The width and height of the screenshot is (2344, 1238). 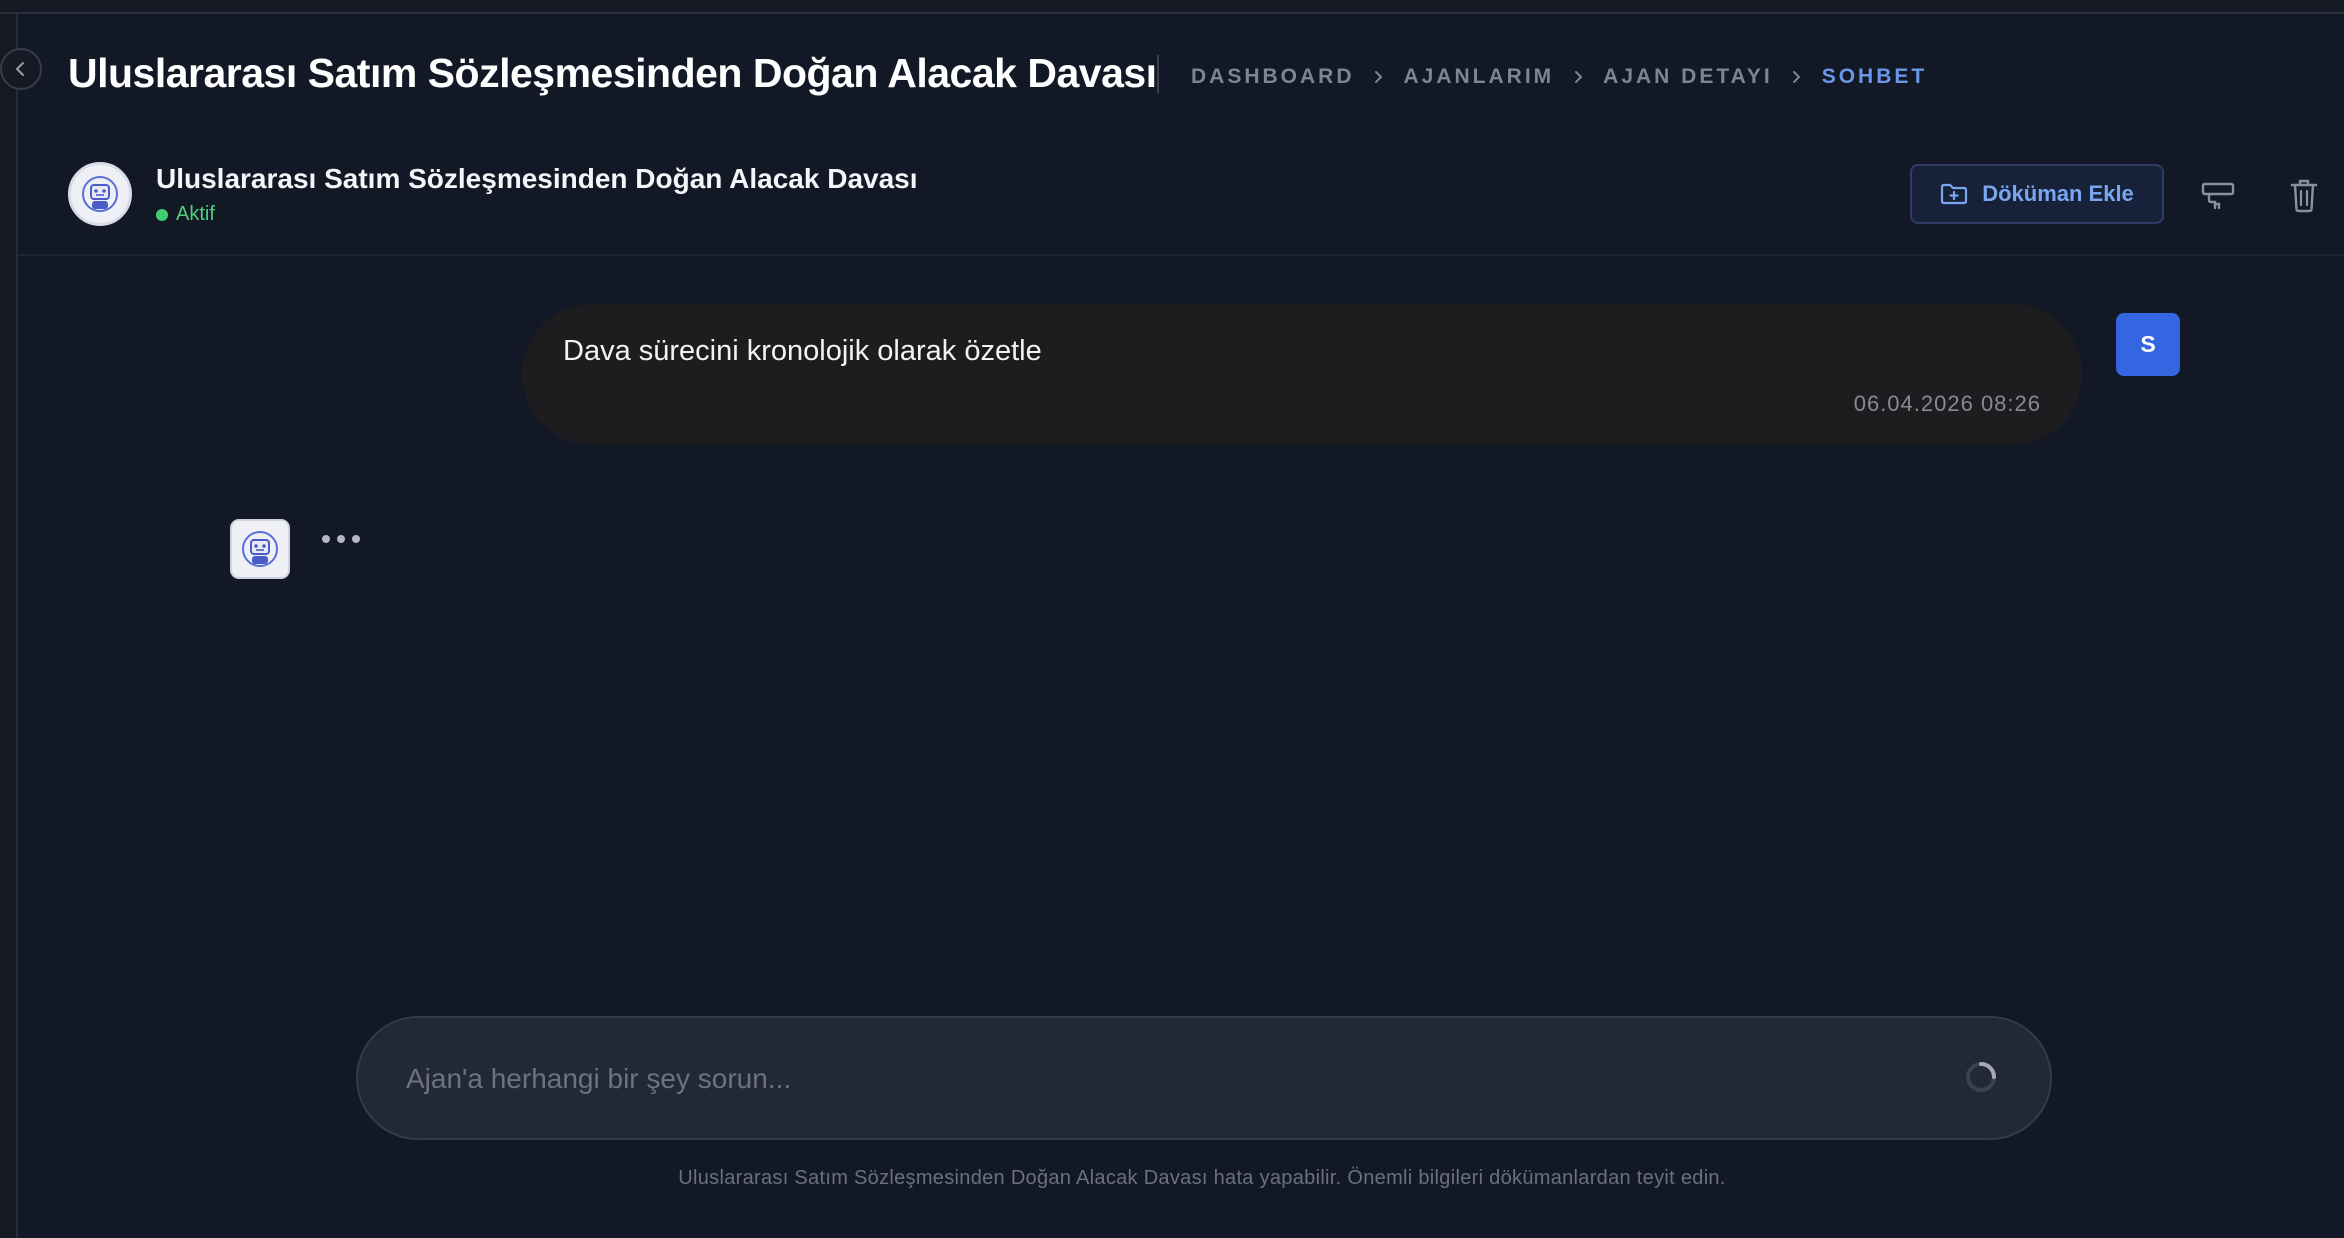 I want to click on status-dot, so click(x=162, y=214).